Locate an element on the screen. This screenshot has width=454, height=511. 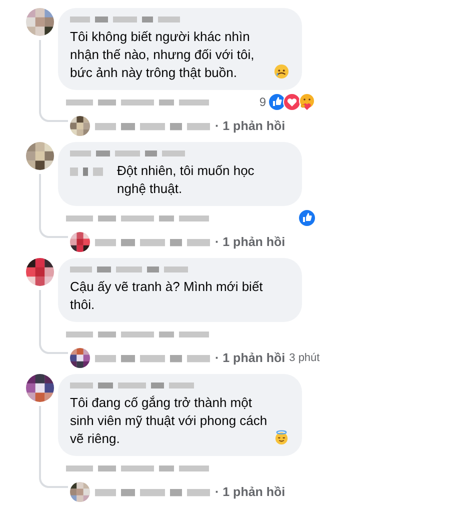
halo-face-icon is located at coordinates (281, 437).